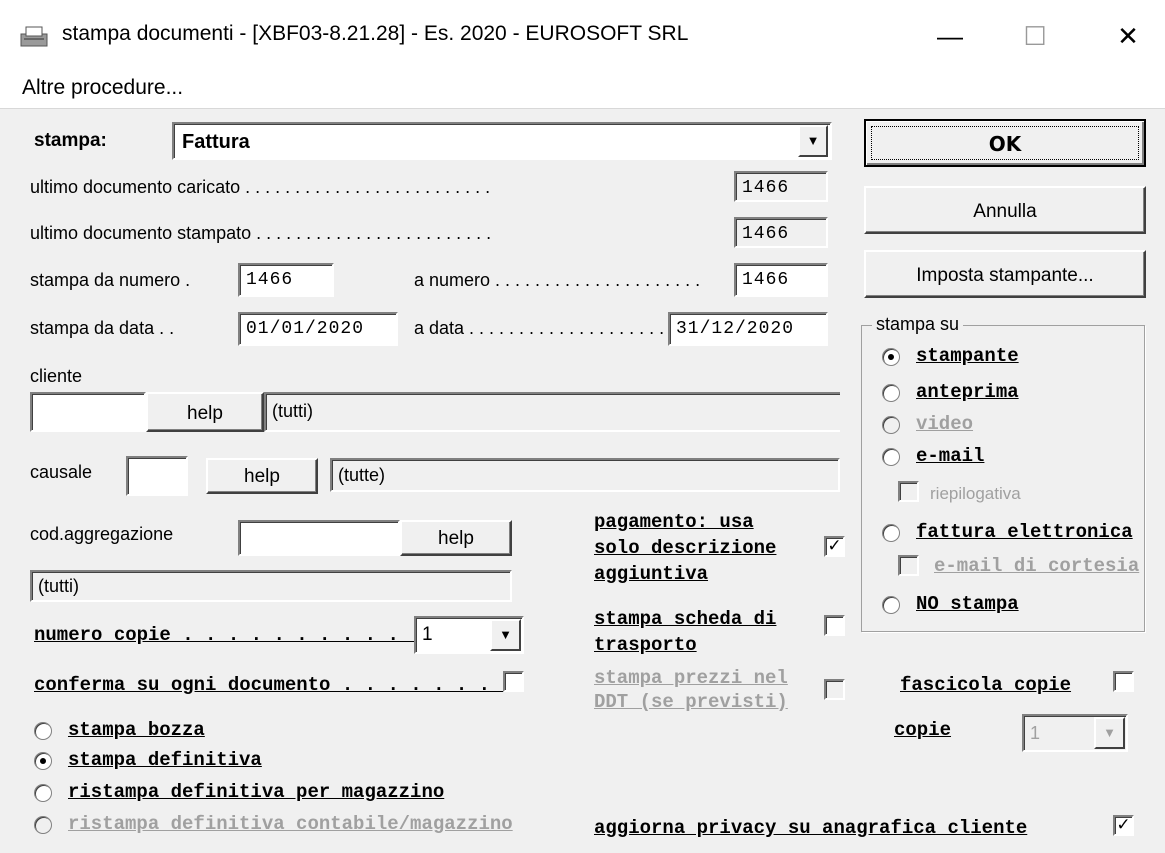 Image resolution: width=1165 pixels, height=853 pixels. I want to click on da-numero-label: stampa da numero ., so click(110, 280).